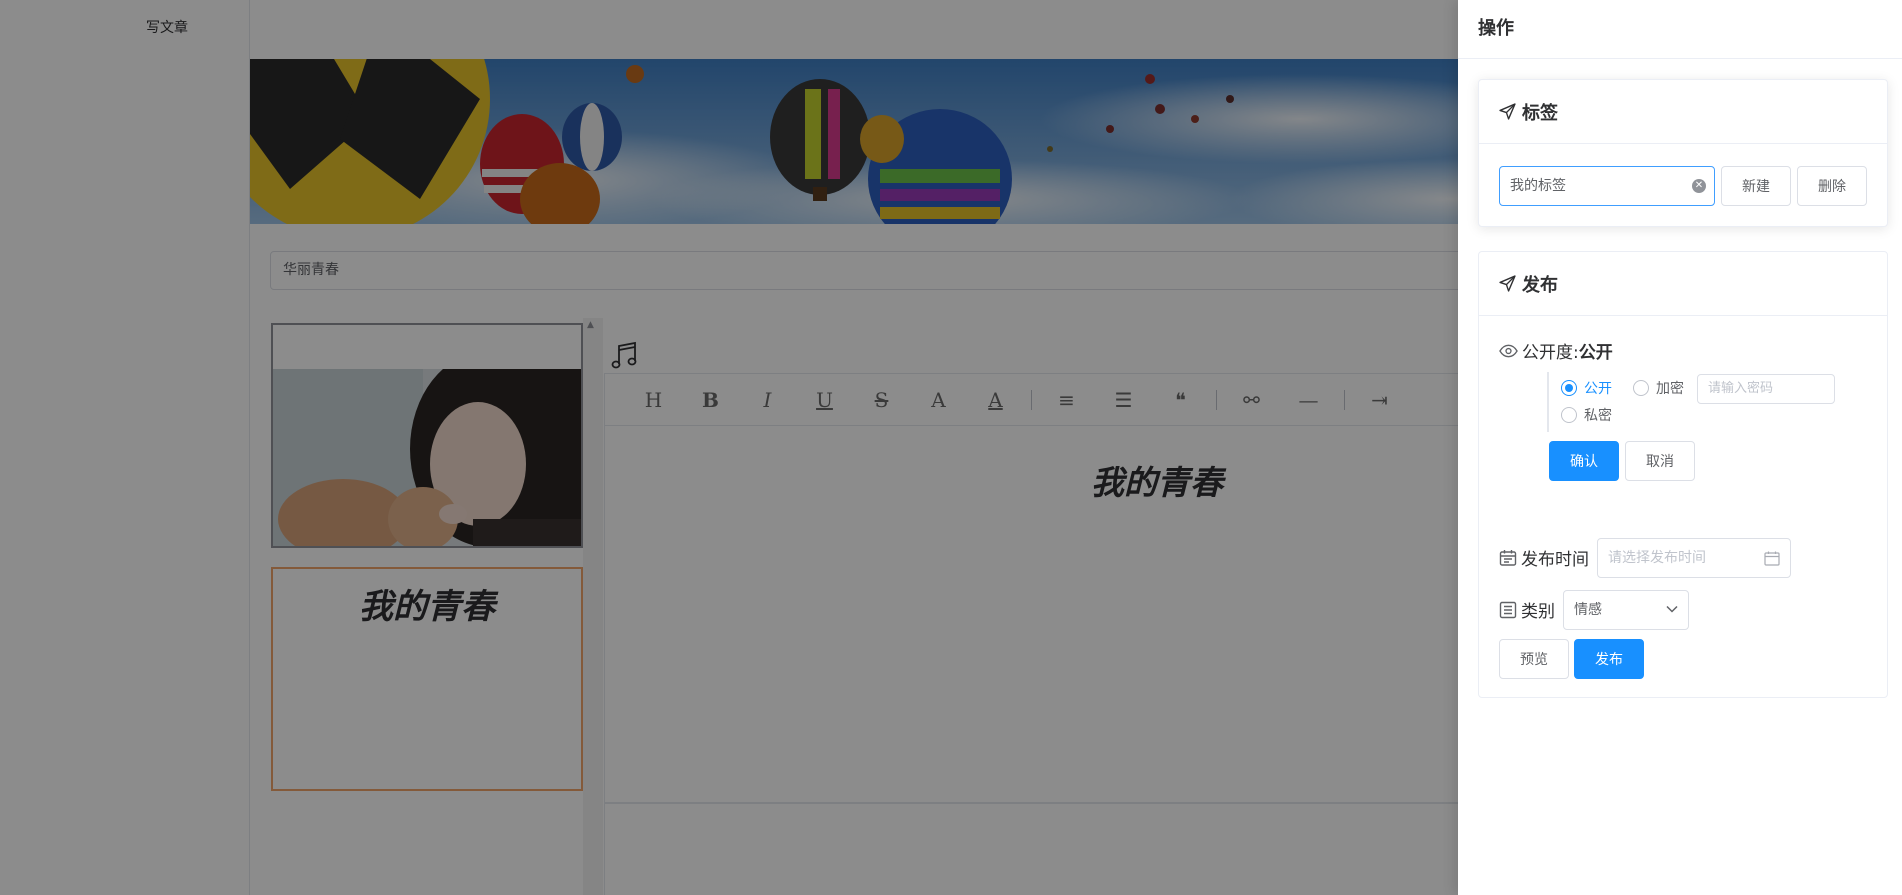 The image size is (1902, 895). I want to click on visibility-options: 公开 加密 请输入密码 私密, so click(1692, 402).